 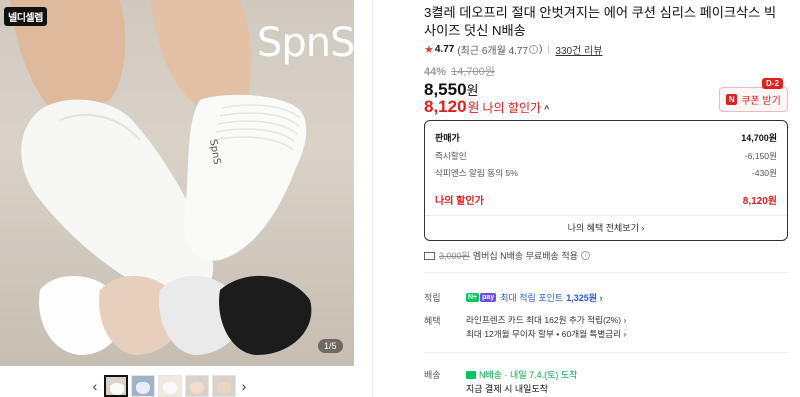 I want to click on prev-thumb-button: ‹, so click(x=95, y=386).